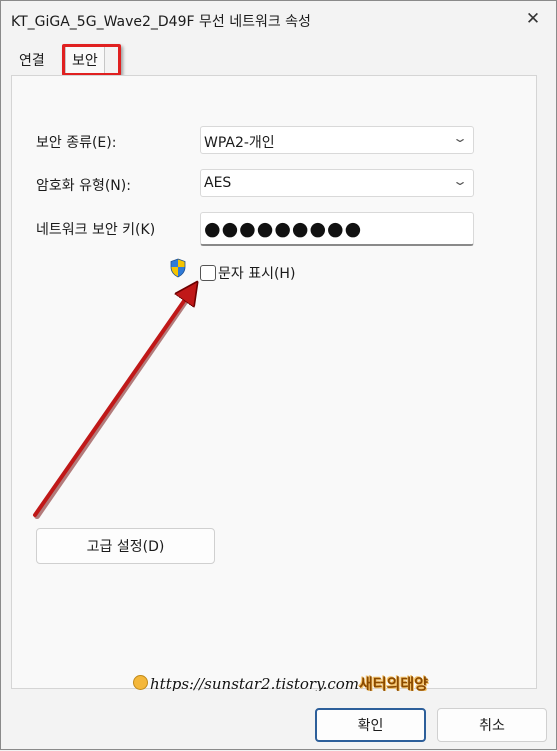 The width and height of the screenshot is (557, 751). Describe the element at coordinates (278, 720) in the screenshot. I see `dialog-footer: 확인 취소` at that location.